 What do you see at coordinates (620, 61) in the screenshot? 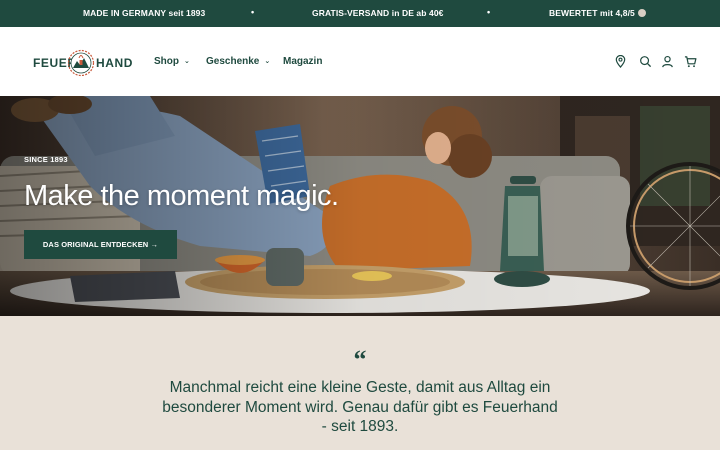
I see `location-pin-icon` at bounding box center [620, 61].